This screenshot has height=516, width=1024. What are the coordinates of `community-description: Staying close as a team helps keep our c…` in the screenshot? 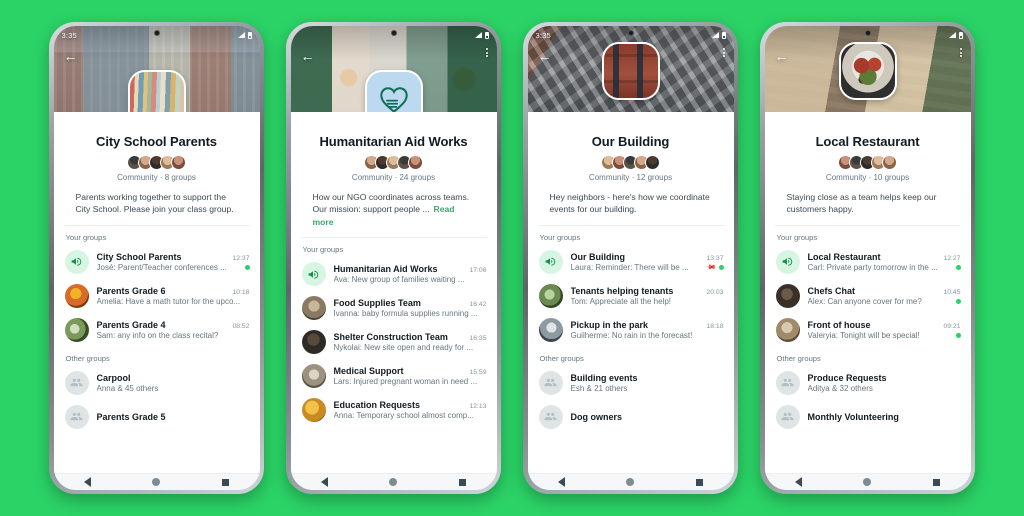 It's located at (867, 208).